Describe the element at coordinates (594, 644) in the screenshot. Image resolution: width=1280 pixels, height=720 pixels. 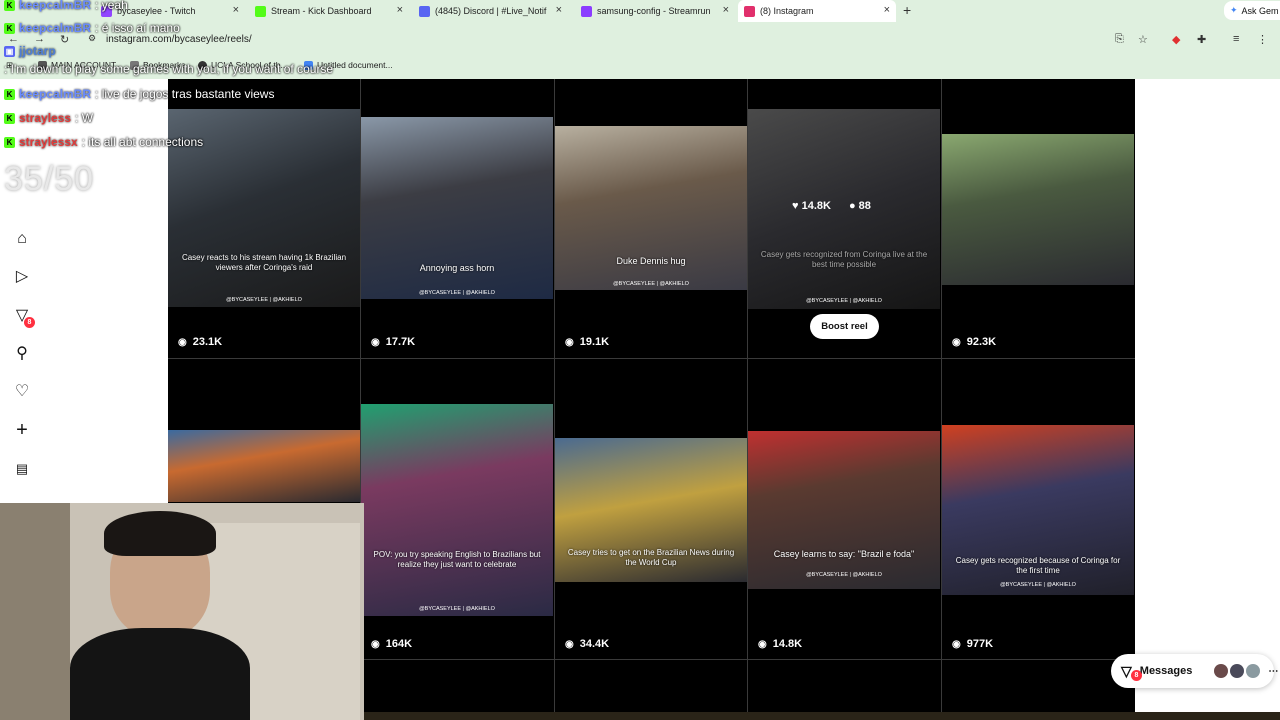
I see `views-count: 34.4K` at that location.